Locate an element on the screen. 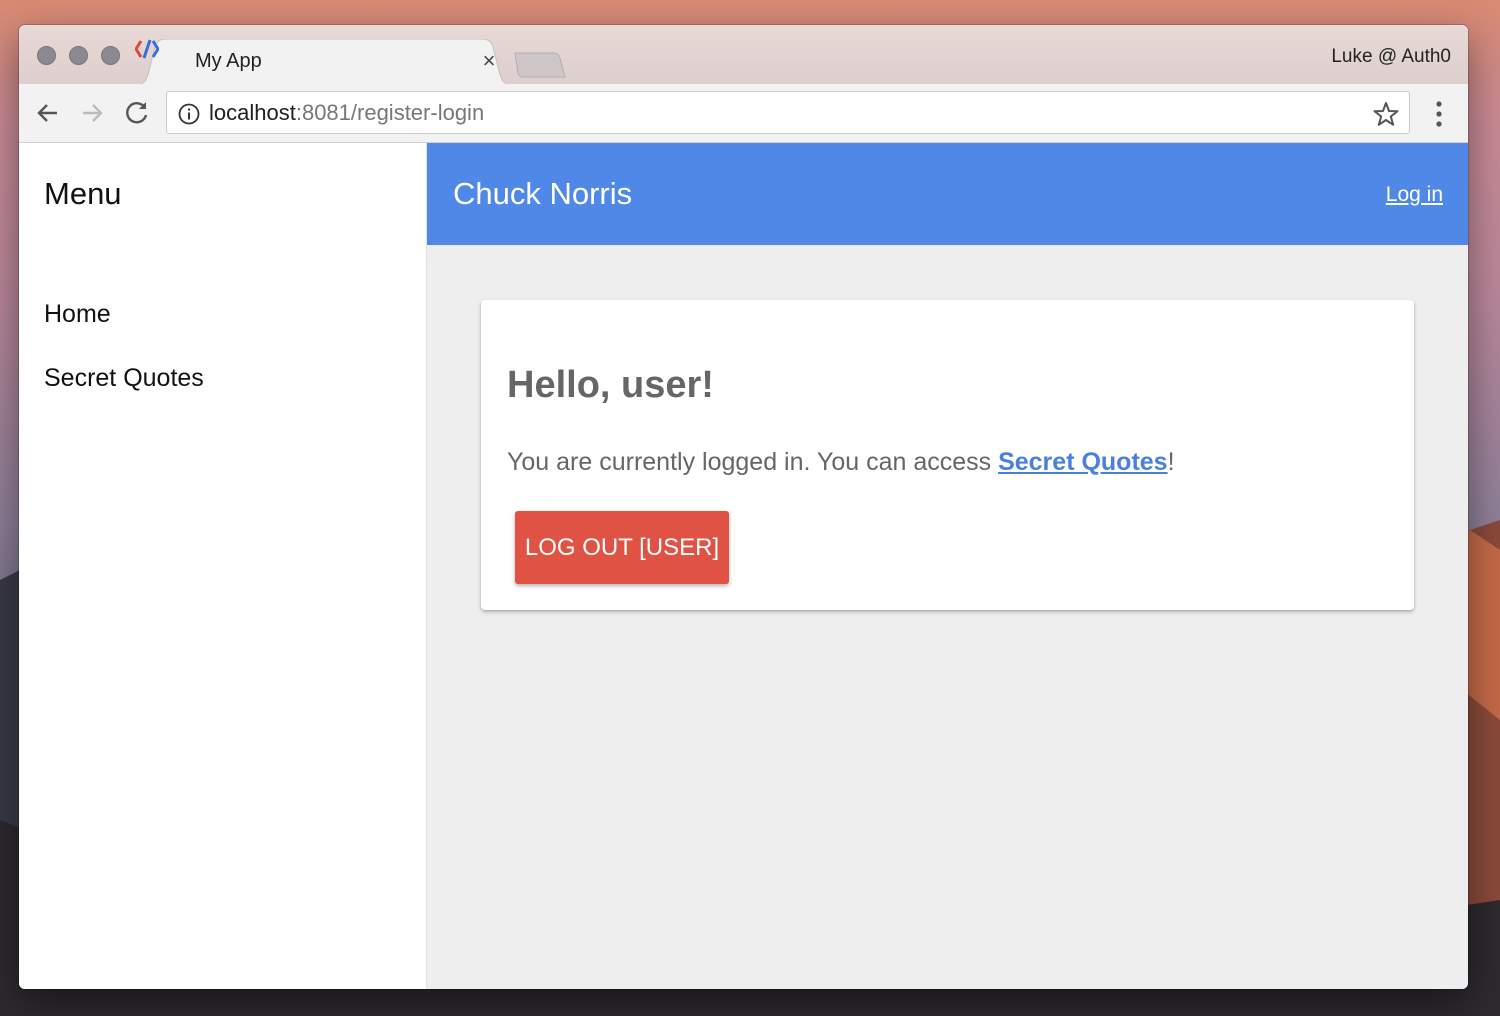  url-host: localhost is located at coordinates (252, 112).